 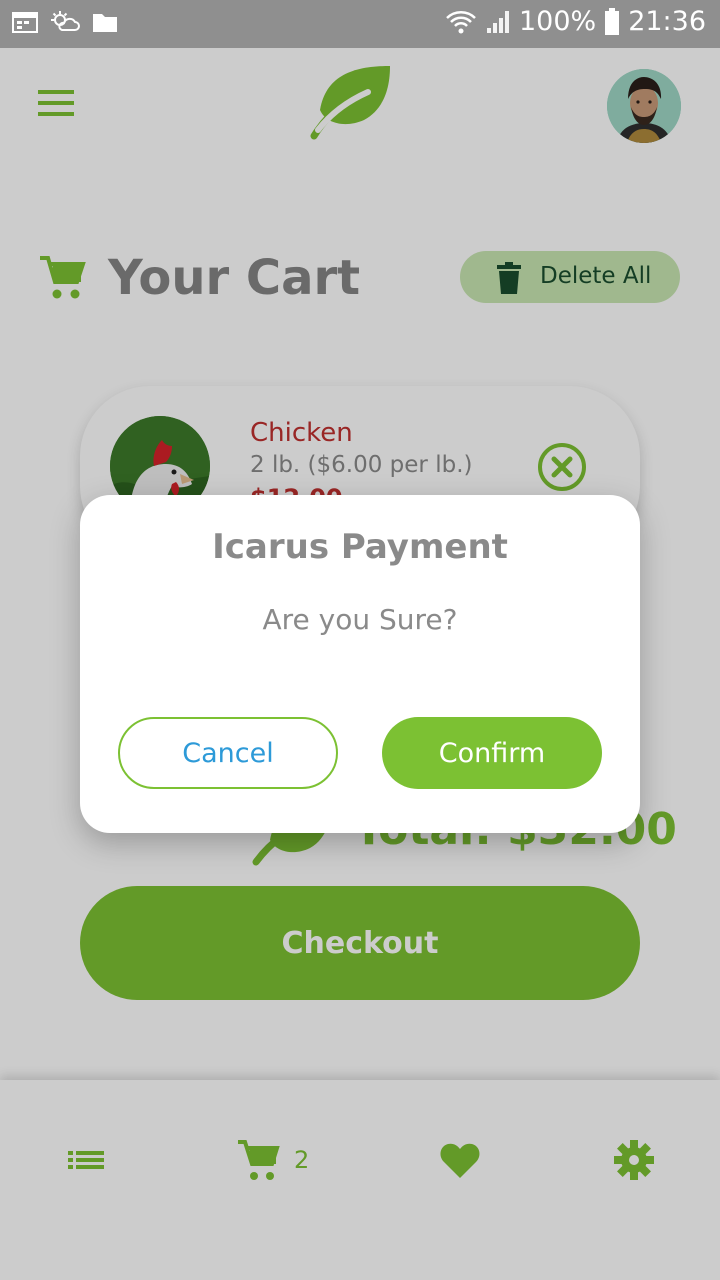 I want to click on signal-icon, so click(x=497, y=21).